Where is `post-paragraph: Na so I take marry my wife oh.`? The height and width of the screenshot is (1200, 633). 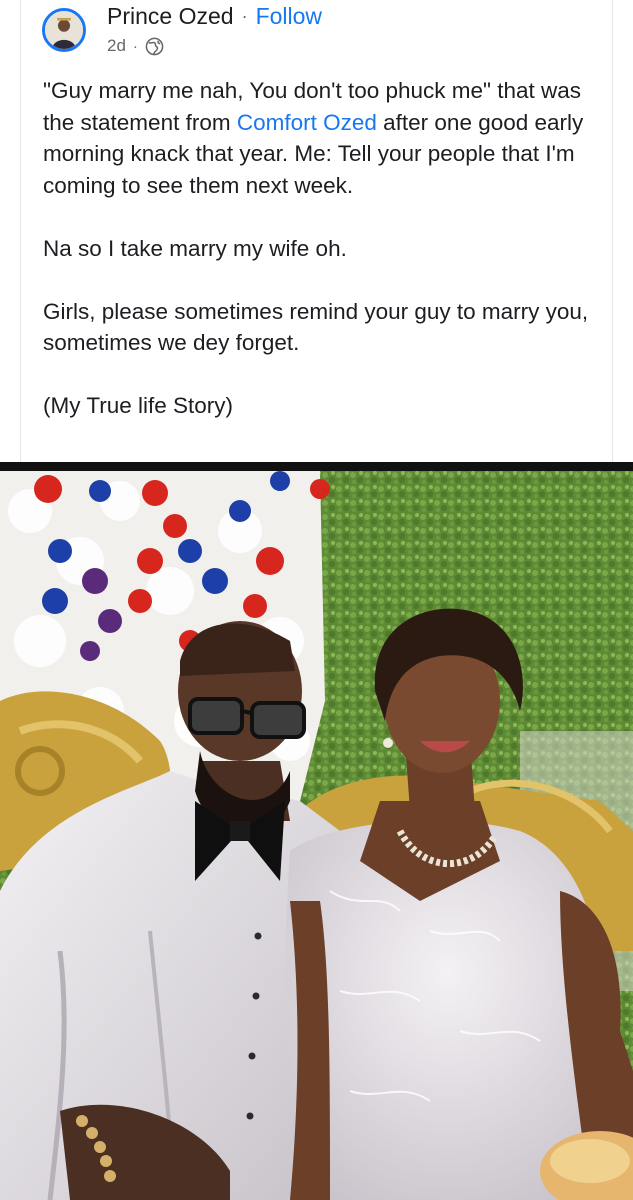
post-paragraph: Na so I take marry my wife oh. is located at coordinates (195, 248).